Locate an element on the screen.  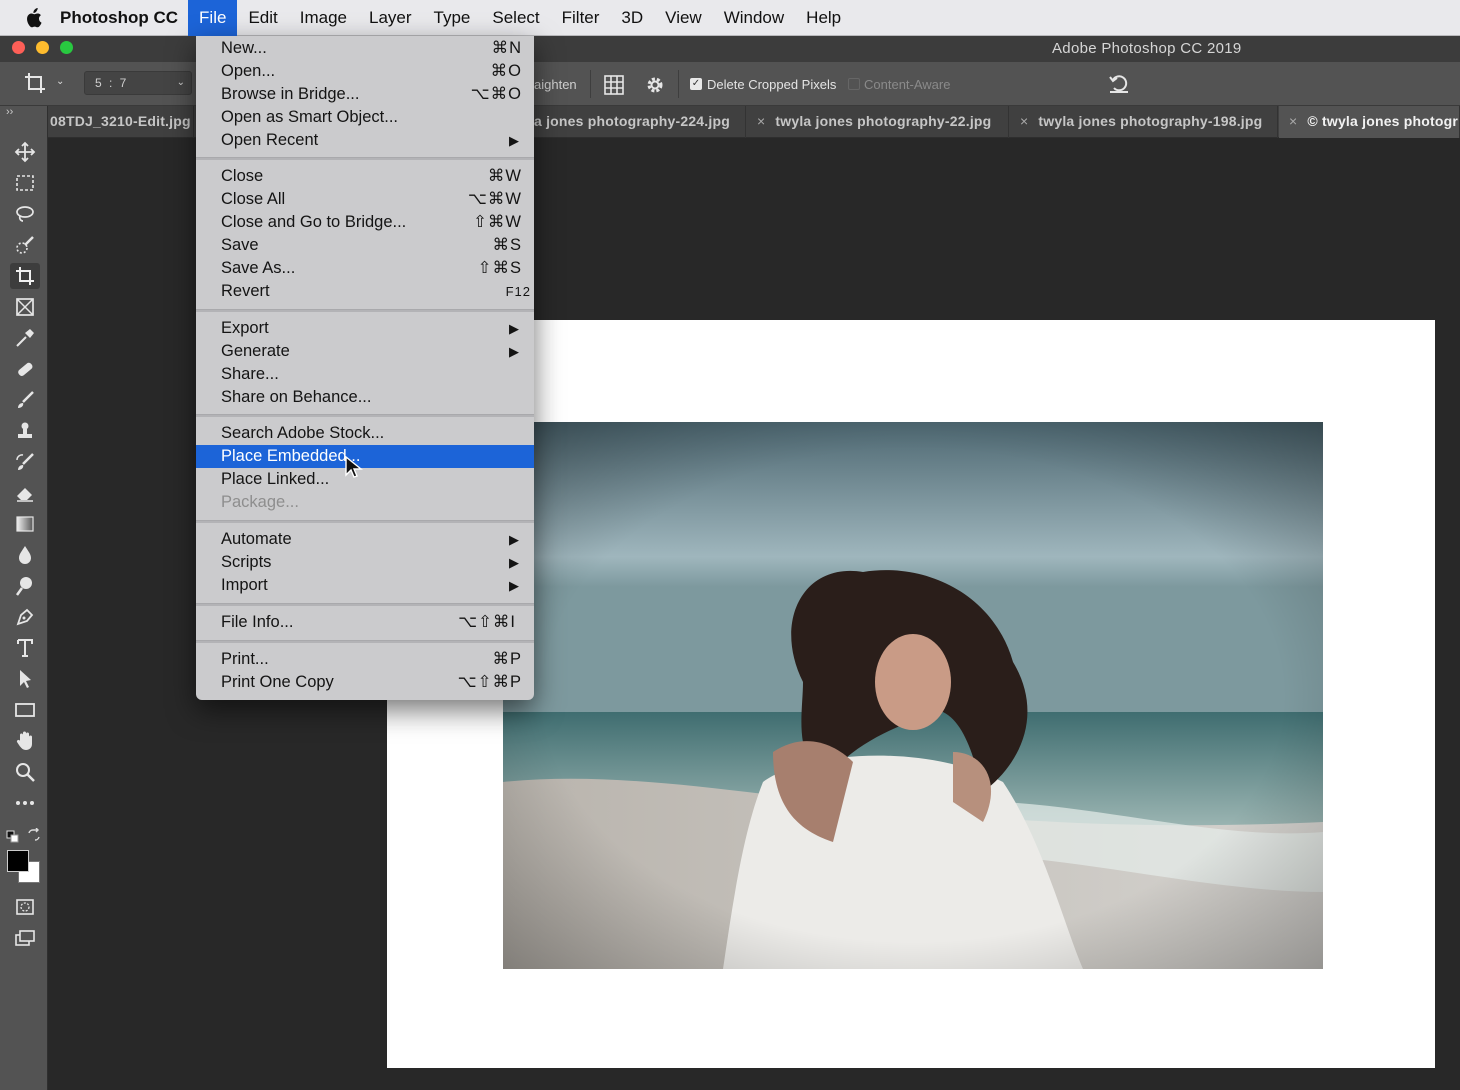
crop-preset-icon is located at coordinates (35, 83).